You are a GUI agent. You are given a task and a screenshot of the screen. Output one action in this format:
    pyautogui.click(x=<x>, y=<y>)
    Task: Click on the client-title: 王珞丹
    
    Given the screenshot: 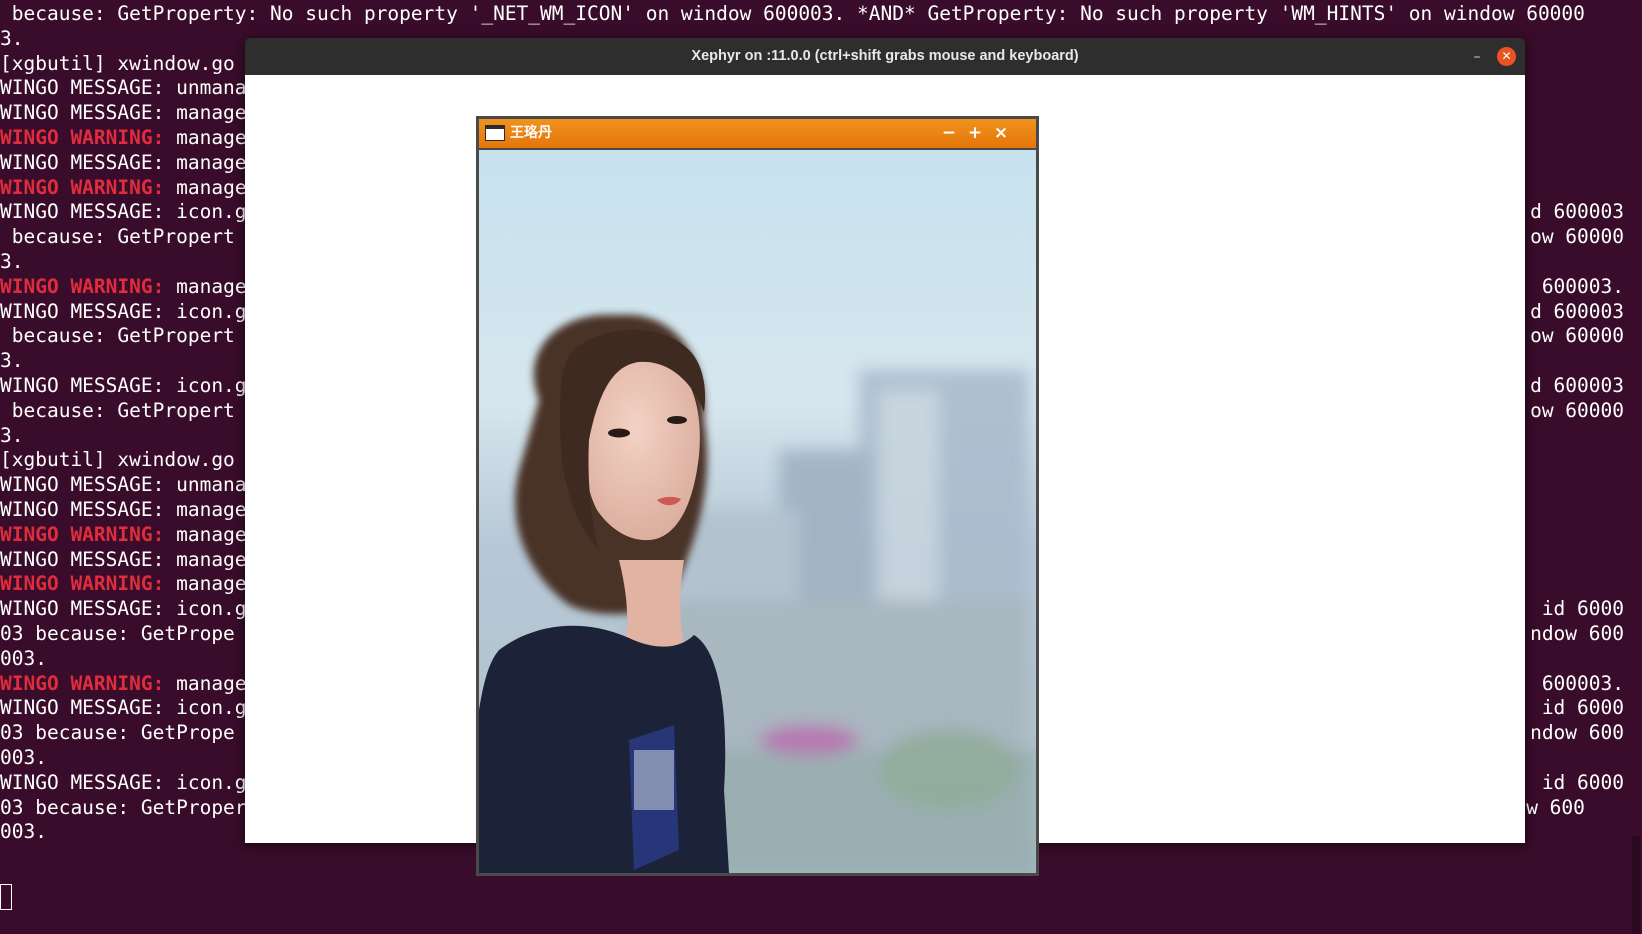 What is the action you would take?
    pyautogui.click(x=531, y=133)
    